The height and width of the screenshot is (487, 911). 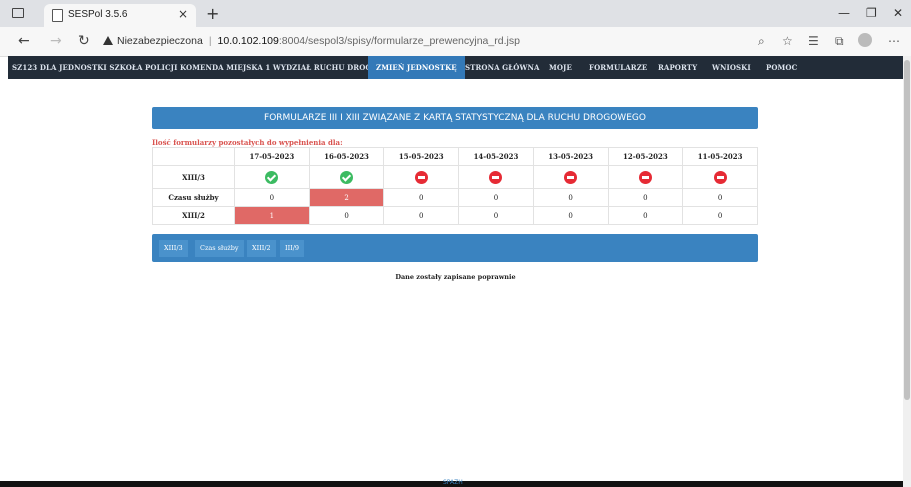 I want to click on date-header: 13-05-2023, so click(x=570, y=156).